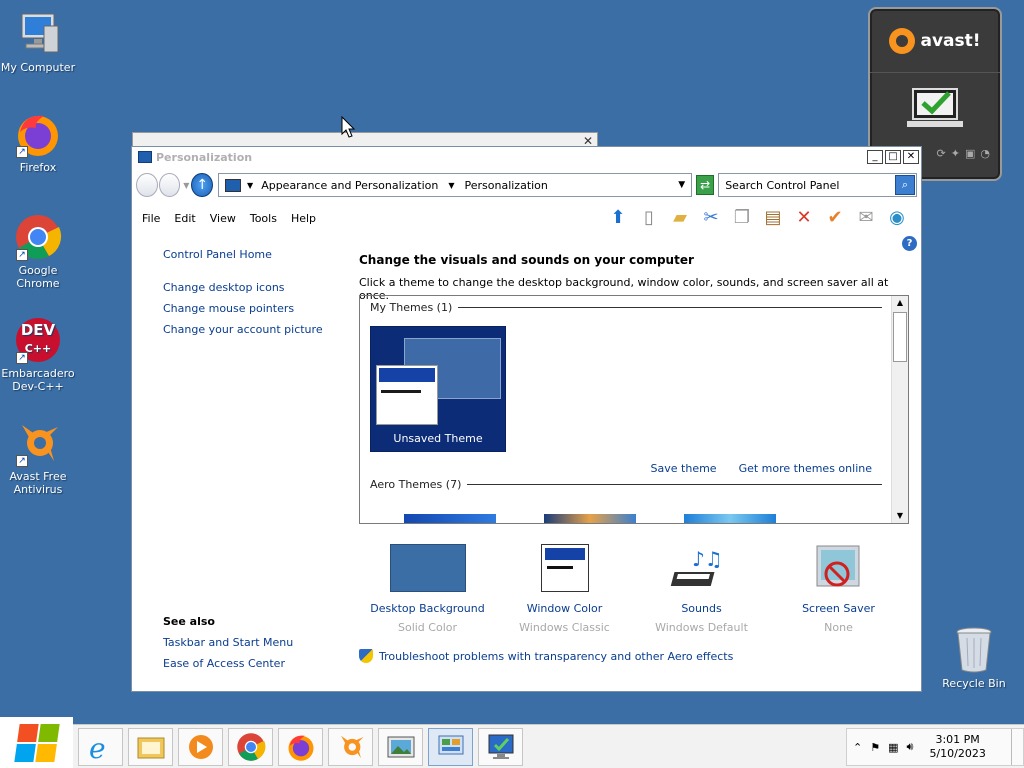  Describe the element at coordinates (500, 747) in the screenshot. I see `taskbar-personalization` at that location.